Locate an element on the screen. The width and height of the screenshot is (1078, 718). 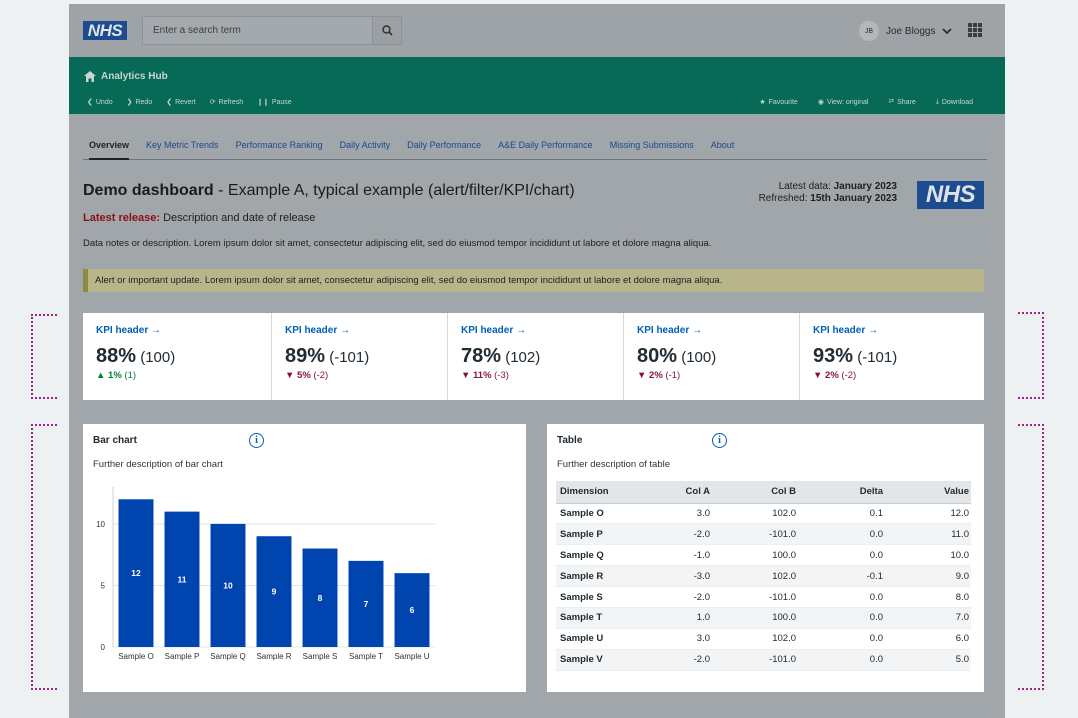
x-tick-label: Sample T is located at coordinates (366, 656).